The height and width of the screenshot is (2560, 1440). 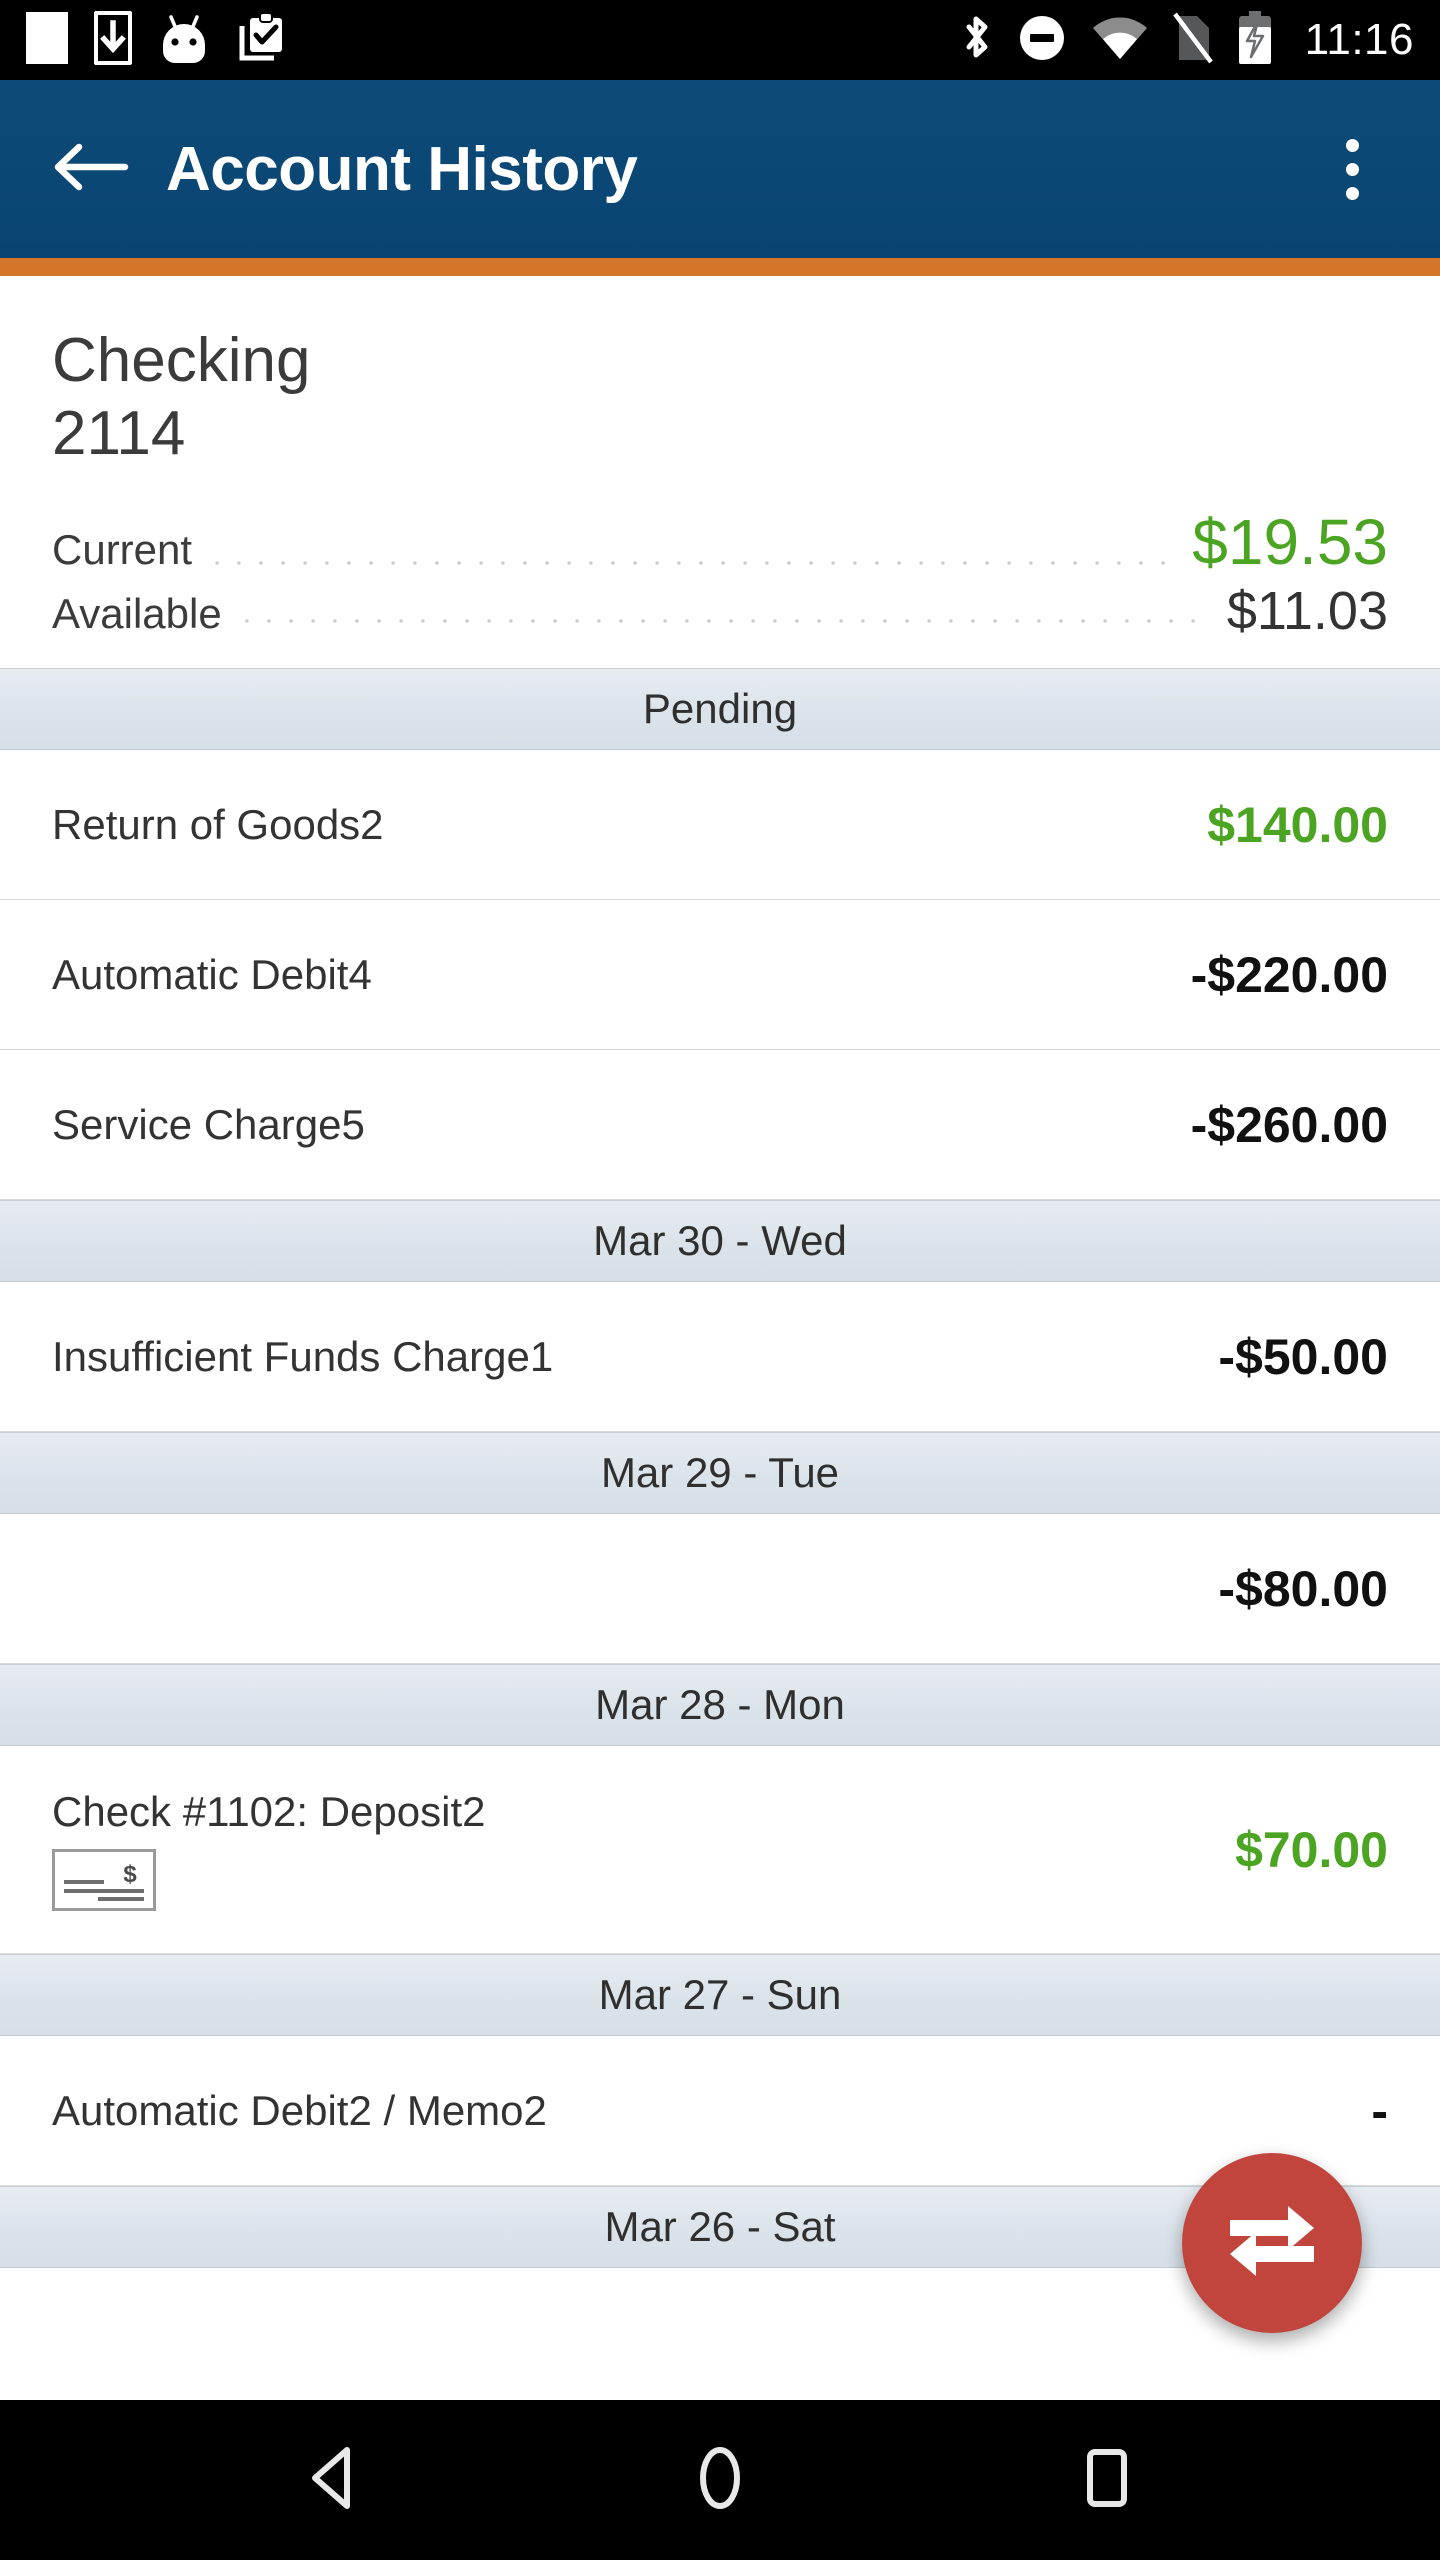 What do you see at coordinates (1255, 40) in the screenshot?
I see `battery-charging-icon` at bounding box center [1255, 40].